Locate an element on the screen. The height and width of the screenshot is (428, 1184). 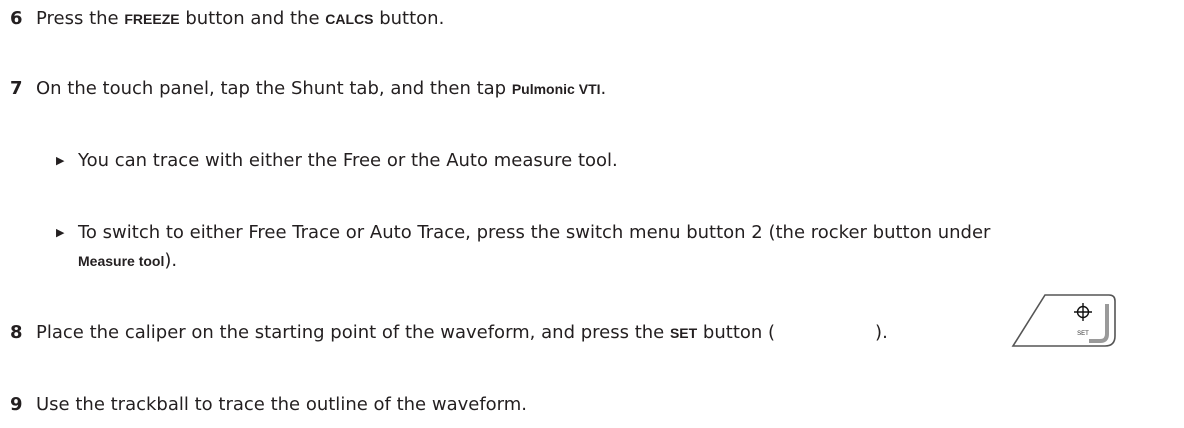
bullet-continuation: Measure tool). is located at coordinates (127, 261).